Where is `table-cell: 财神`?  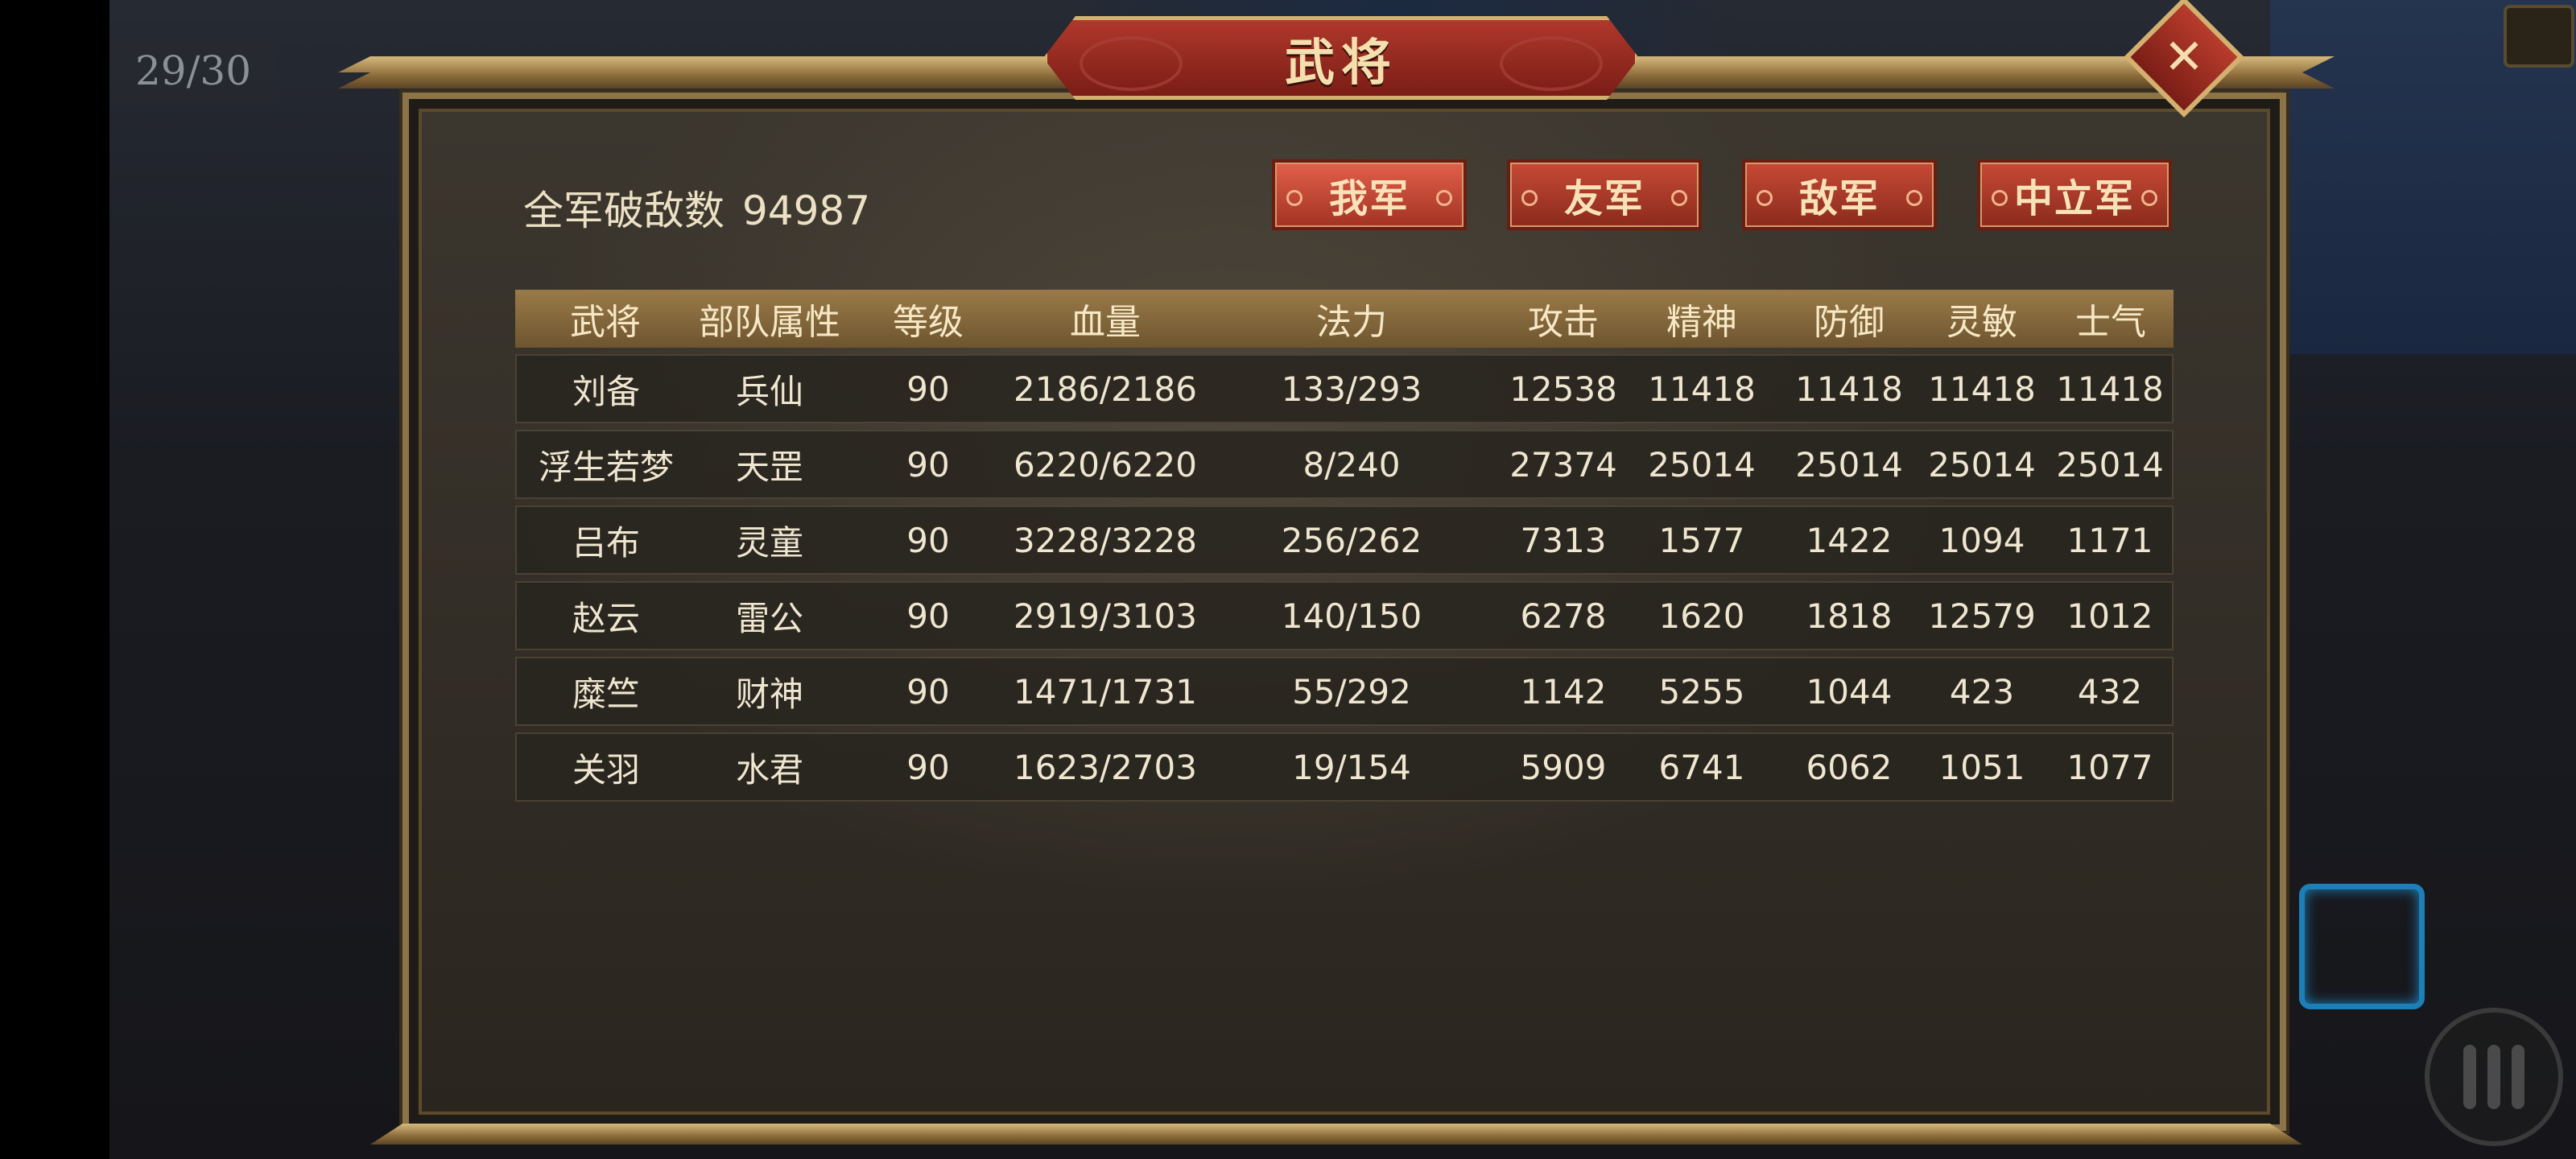 table-cell: 财神 is located at coordinates (770, 691).